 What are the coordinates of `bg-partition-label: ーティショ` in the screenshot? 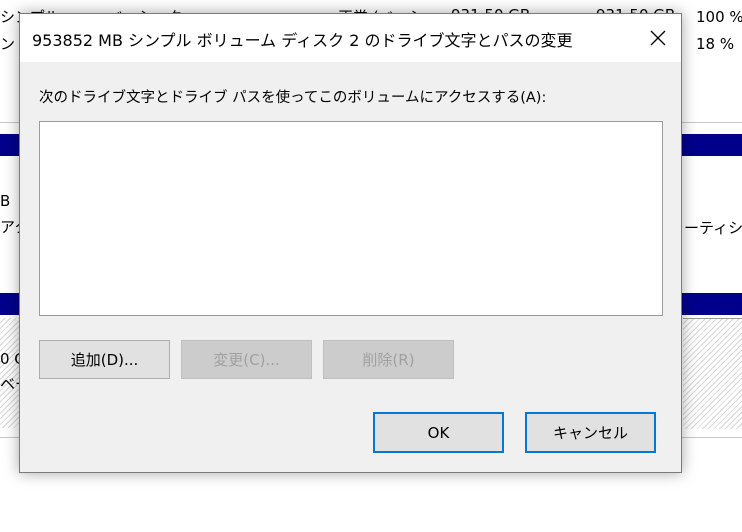 It's located at (713, 228).